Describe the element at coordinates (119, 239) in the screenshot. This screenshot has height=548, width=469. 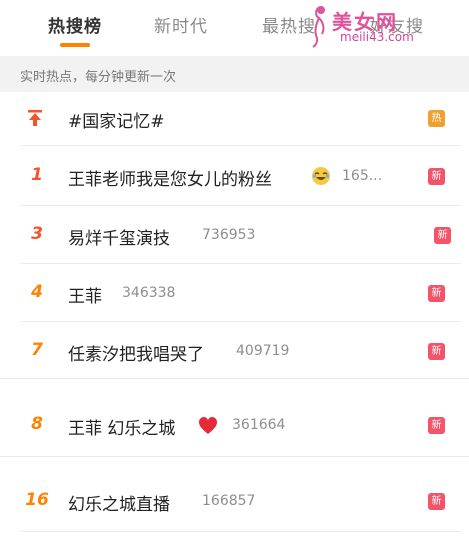
I see `list-item-title: 易烊千玺演技` at that location.